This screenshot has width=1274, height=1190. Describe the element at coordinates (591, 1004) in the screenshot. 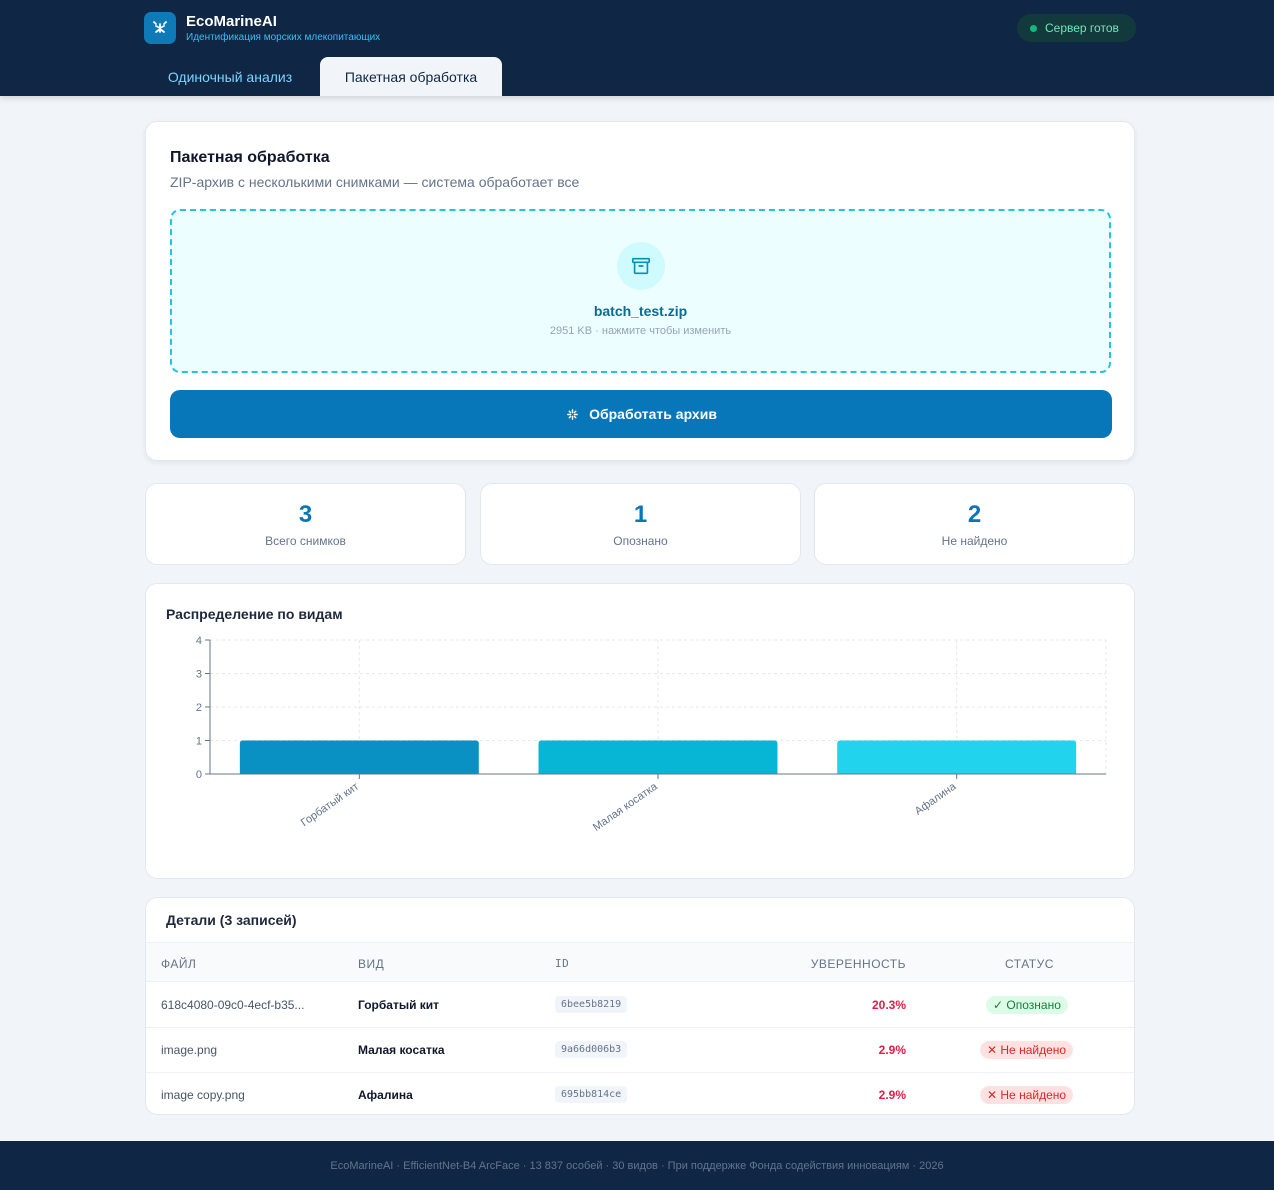

I see `row-id: 6bee5b8219` at that location.